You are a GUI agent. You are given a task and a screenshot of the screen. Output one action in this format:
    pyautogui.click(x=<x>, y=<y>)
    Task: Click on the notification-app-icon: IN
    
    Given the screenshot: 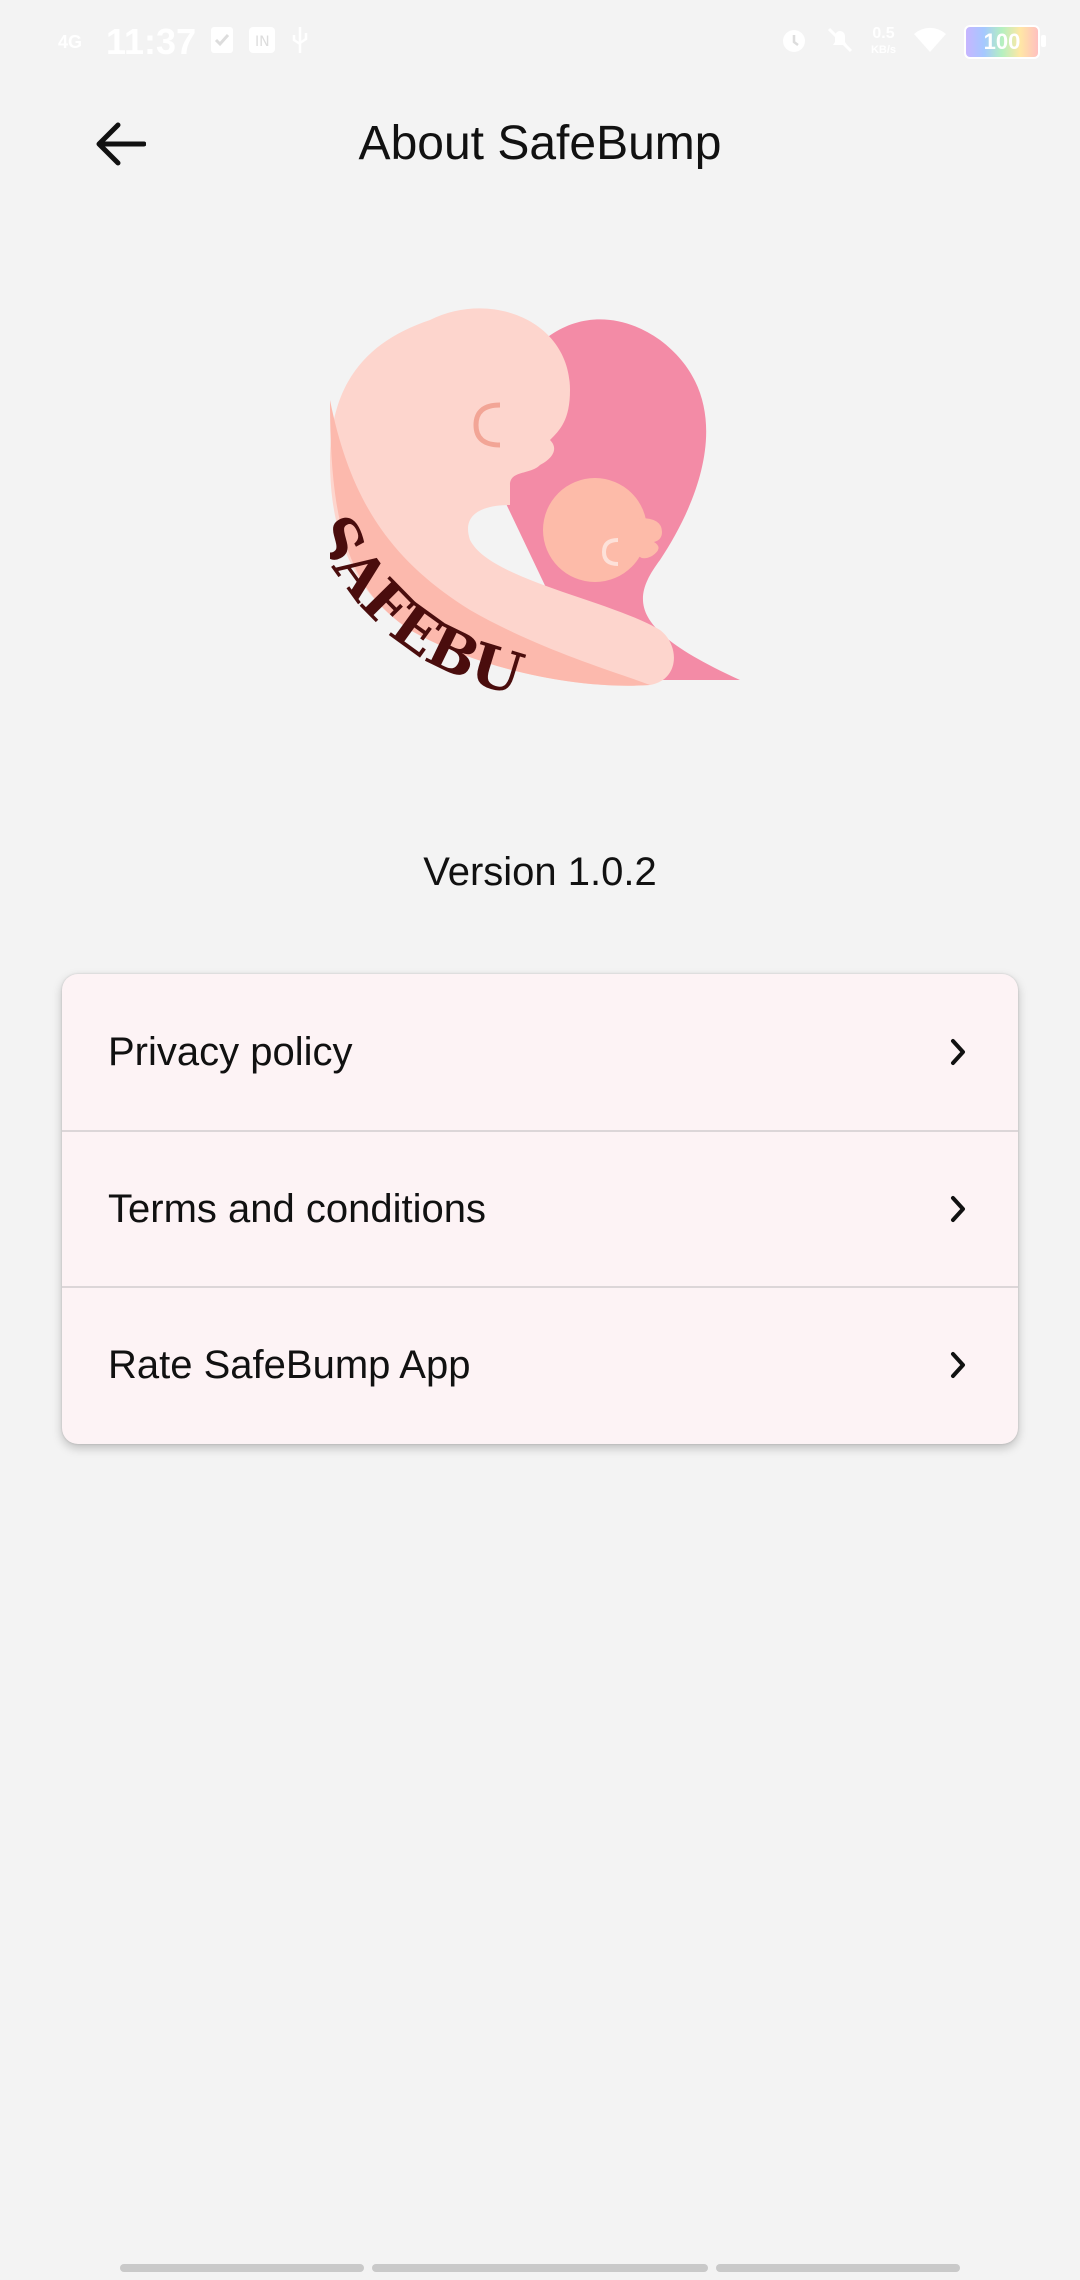 What is the action you would take?
    pyautogui.click(x=262, y=42)
    